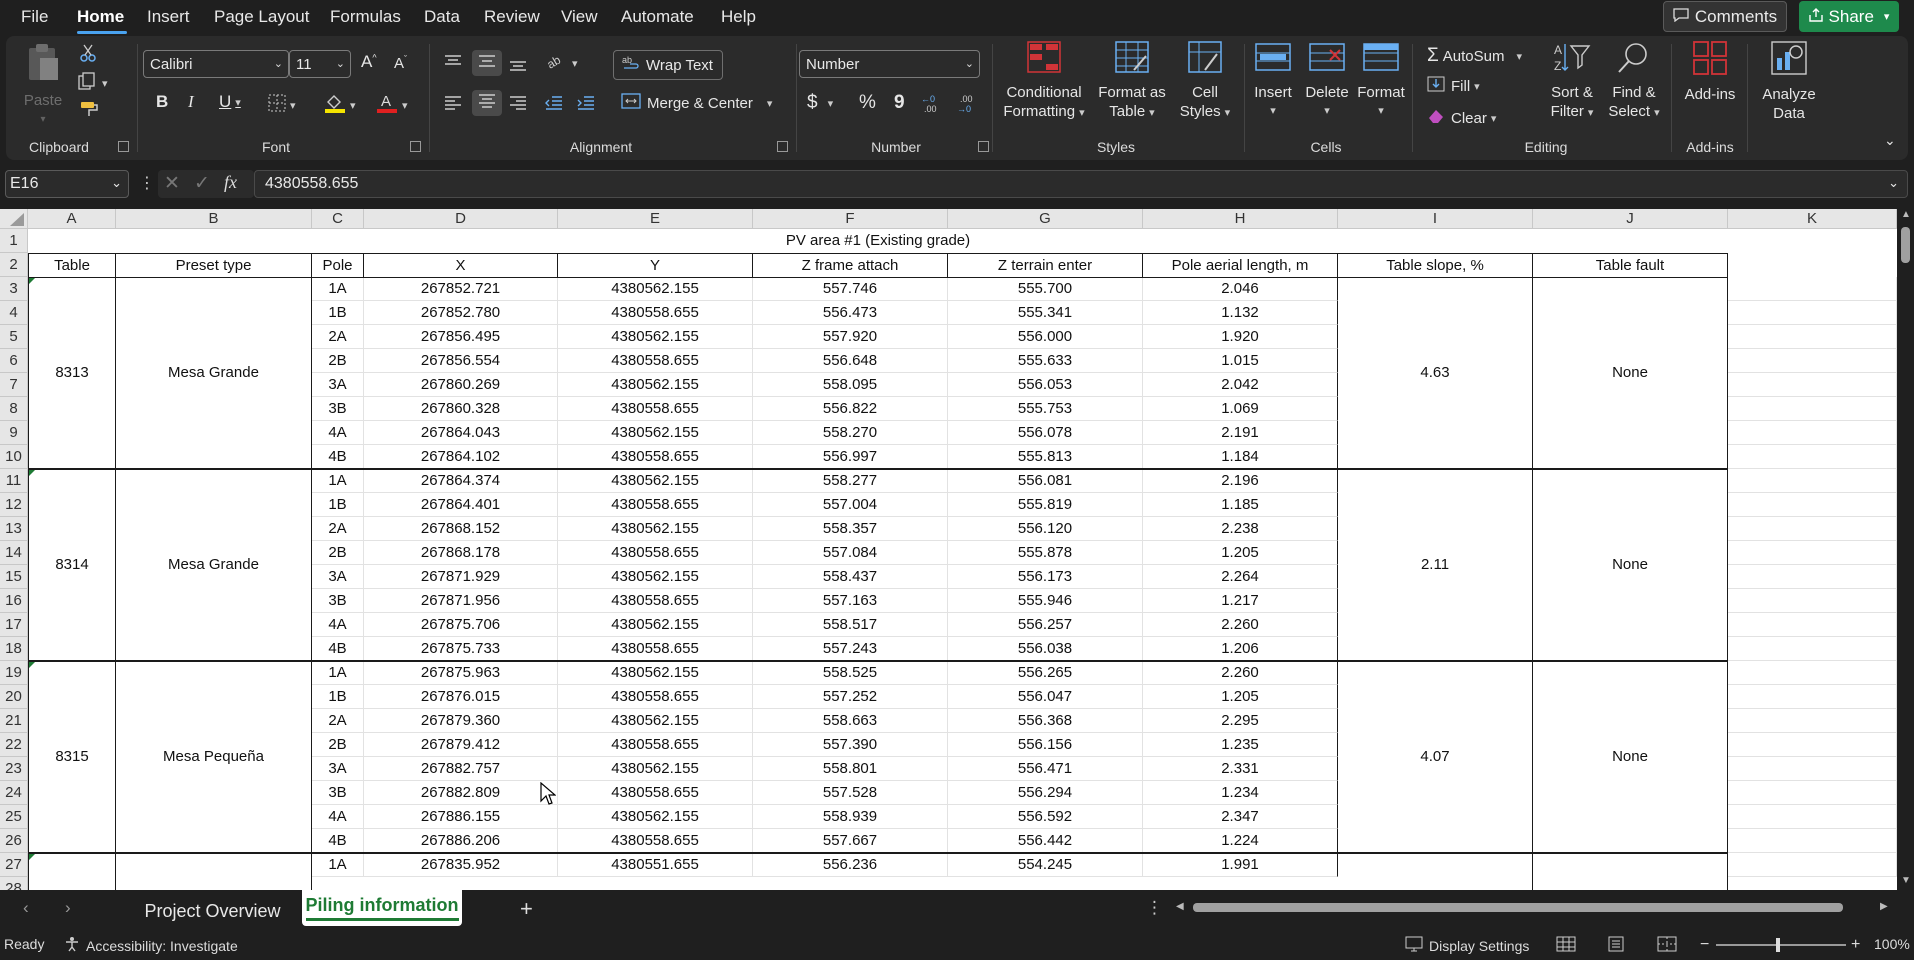  What do you see at coordinates (1045, 529) in the screenshot?
I see `z-terrain-cell: 556.120` at bounding box center [1045, 529].